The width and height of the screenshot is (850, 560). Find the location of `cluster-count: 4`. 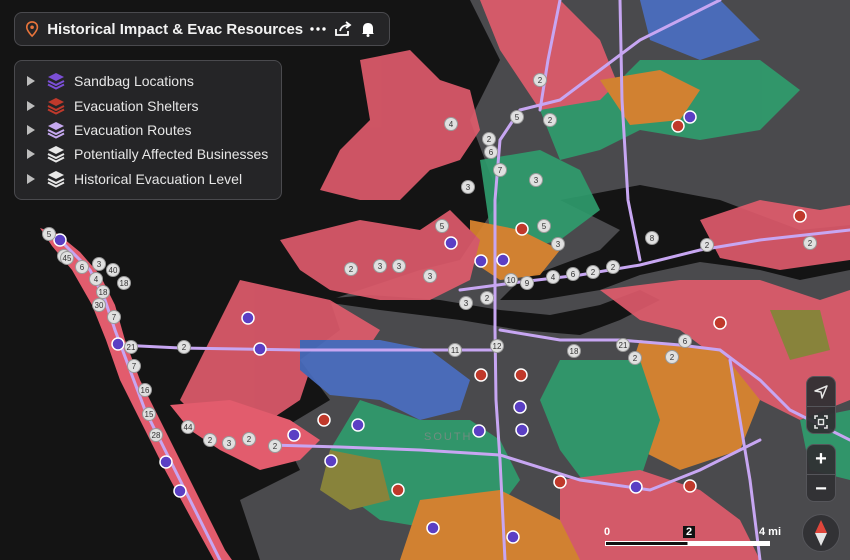

cluster-count: 4 is located at coordinates (553, 277).